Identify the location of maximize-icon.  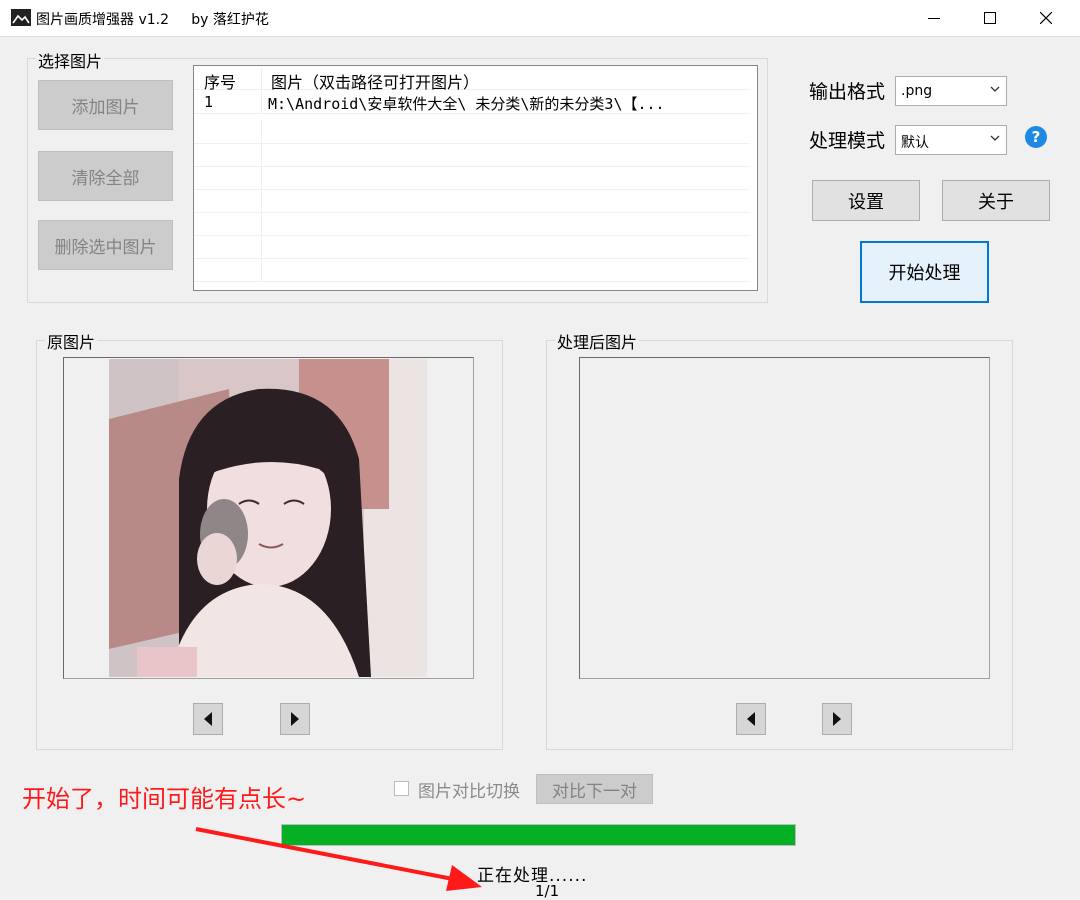
(990, 18).